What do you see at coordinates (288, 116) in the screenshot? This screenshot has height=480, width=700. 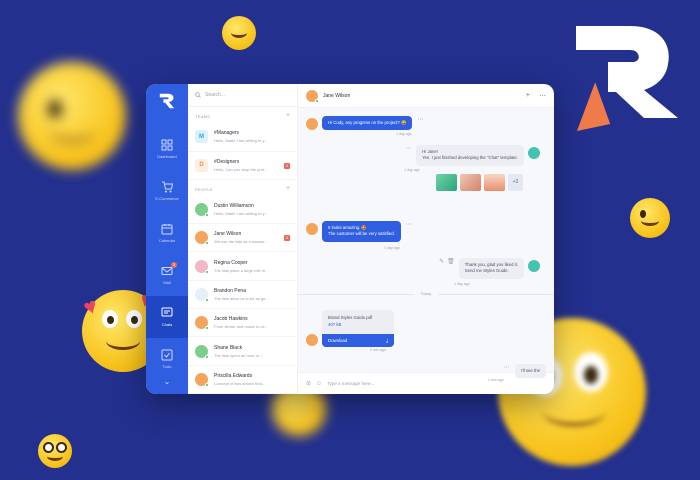 I see `add-team-icon: +` at bounding box center [288, 116].